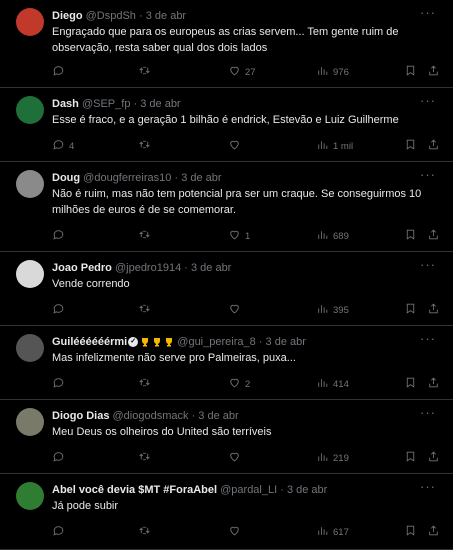 The height and width of the screenshot is (550, 453). I want to click on display-name: Joao Pedro, so click(82, 268).